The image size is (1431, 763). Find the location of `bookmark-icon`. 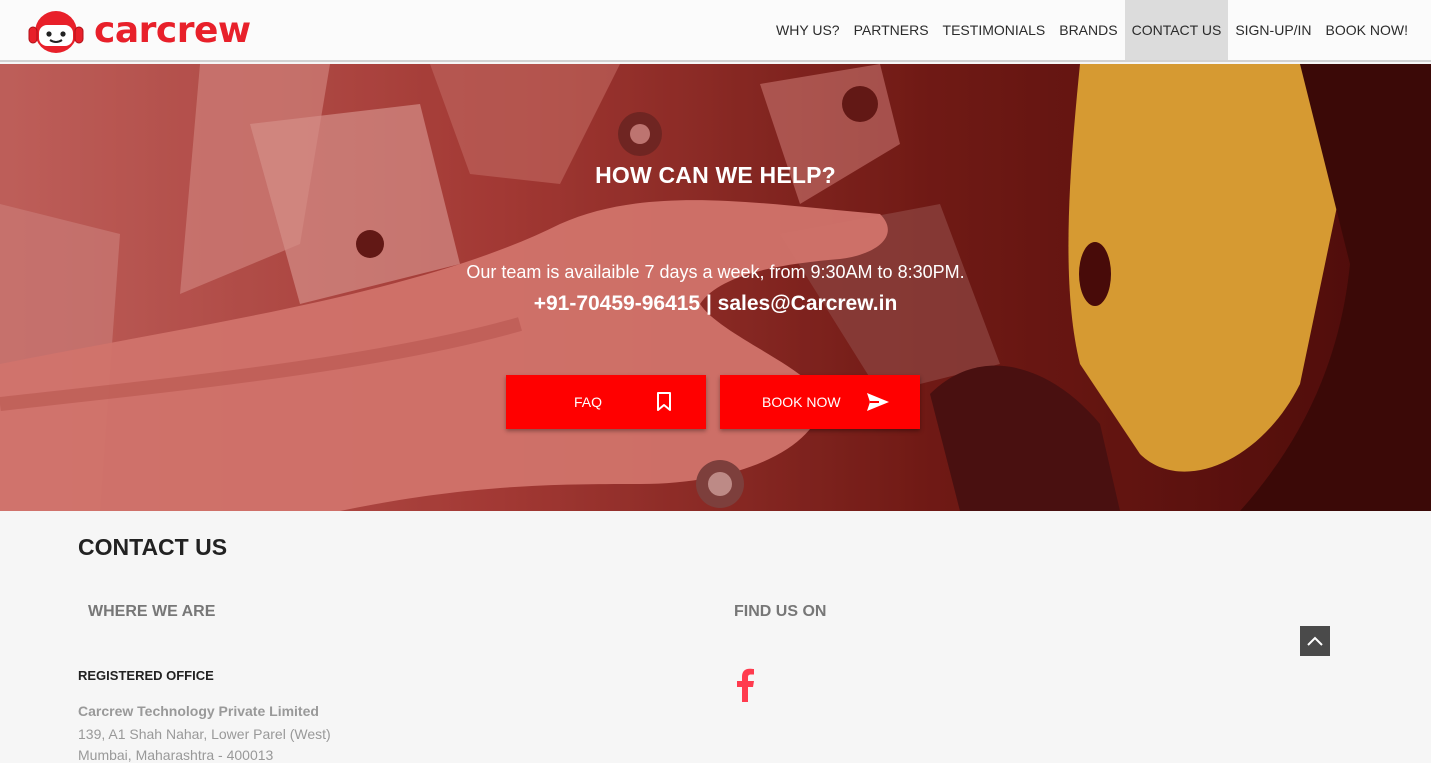

bookmark-icon is located at coordinates (664, 401).